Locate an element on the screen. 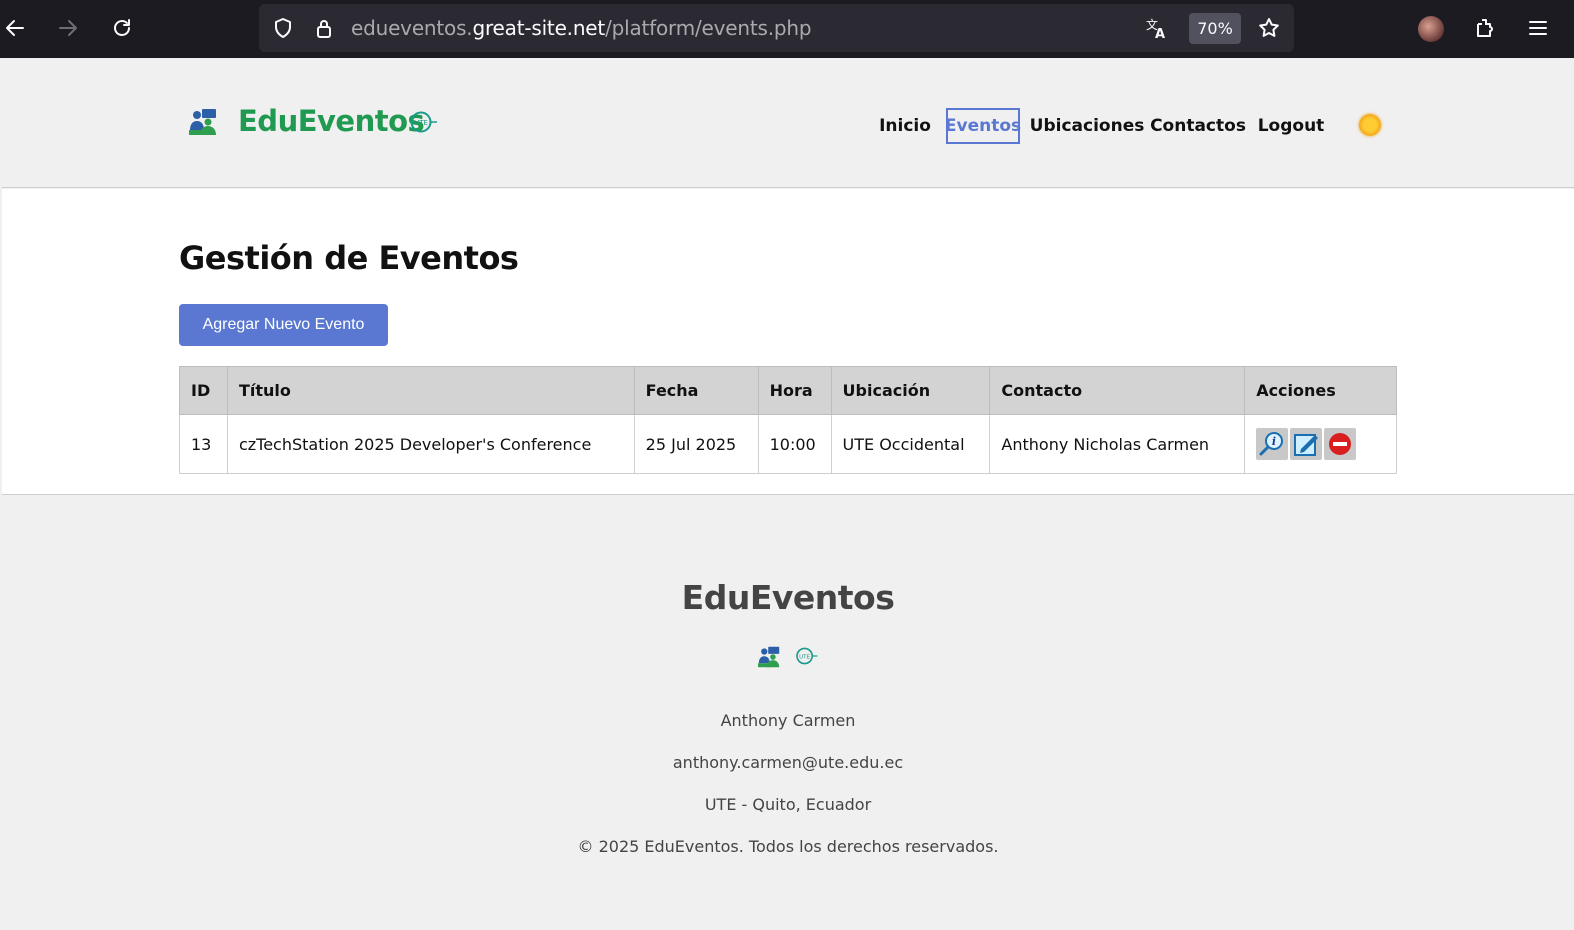 The height and width of the screenshot is (930, 1574). column-header-contacto: Contacto is located at coordinates (1117, 390).